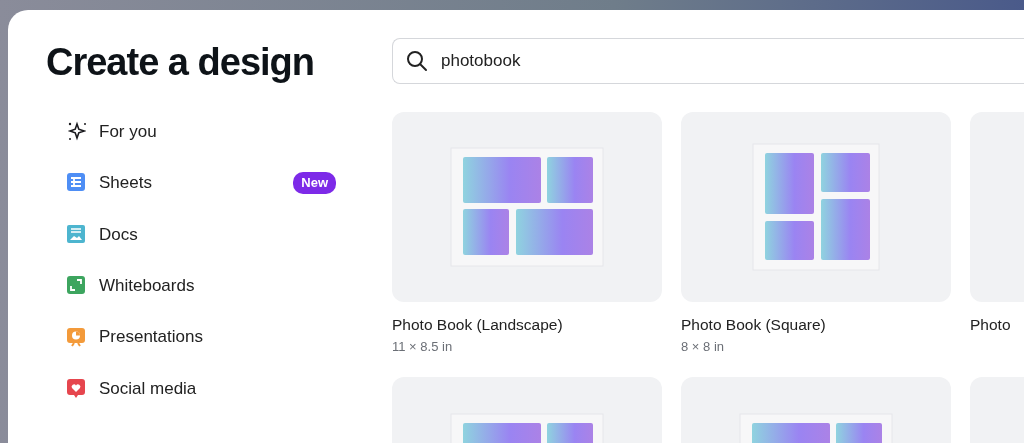 The height and width of the screenshot is (443, 1024). Describe the element at coordinates (423, 346) in the screenshot. I see `template-size: 11 × 8.5 in` at that location.